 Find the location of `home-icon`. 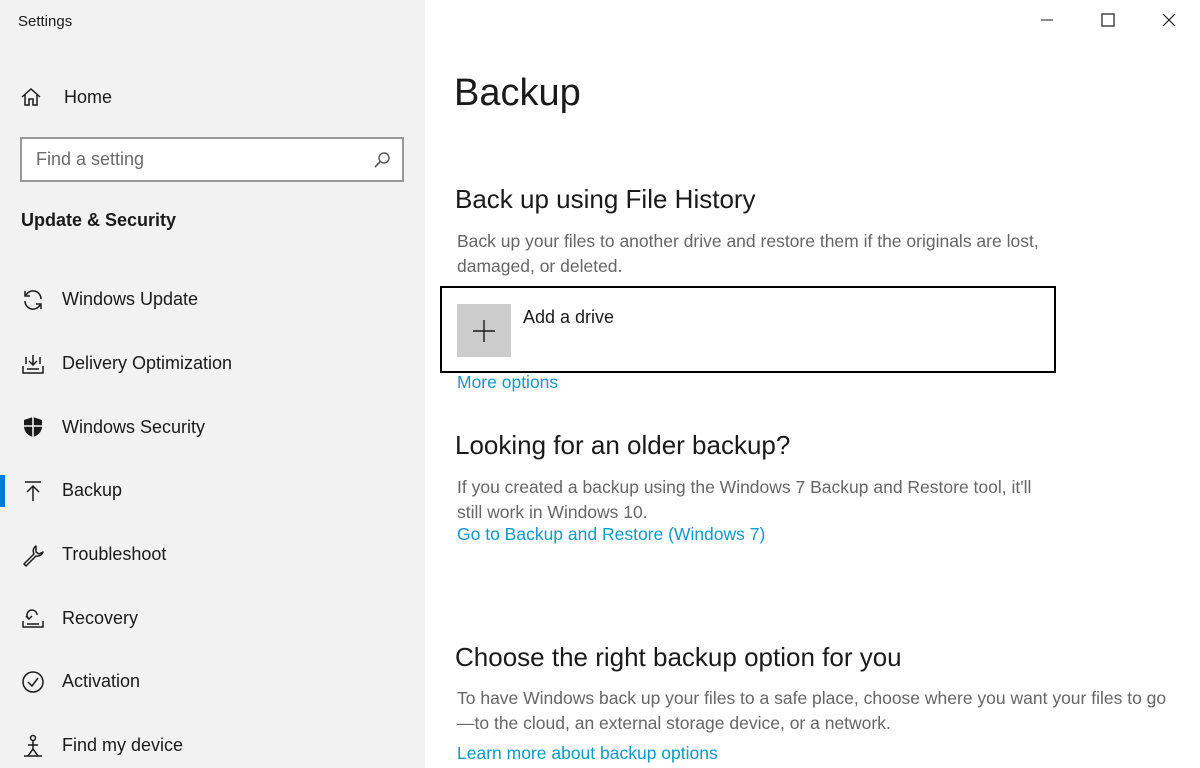

home-icon is located at coordinates (34, 97).